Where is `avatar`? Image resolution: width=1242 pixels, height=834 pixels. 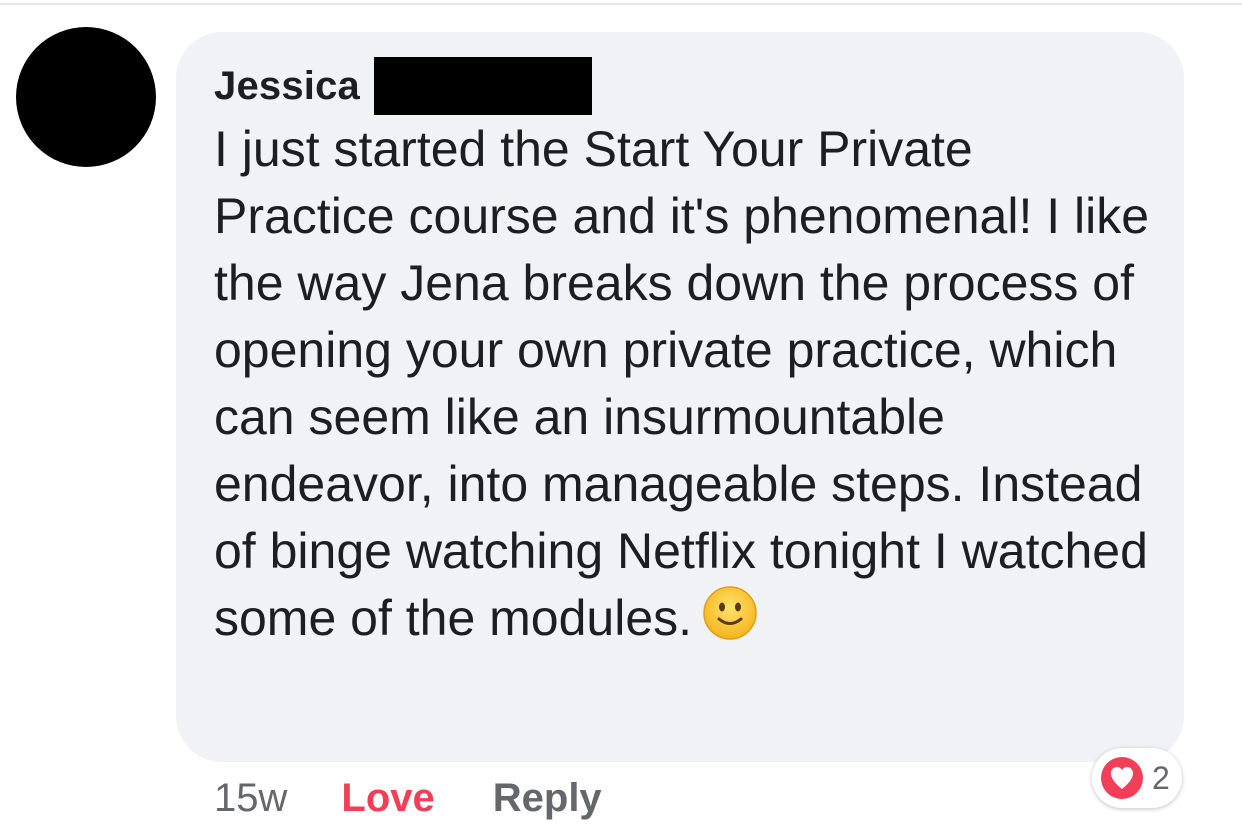
avatar is located at coordinates (86, 97).